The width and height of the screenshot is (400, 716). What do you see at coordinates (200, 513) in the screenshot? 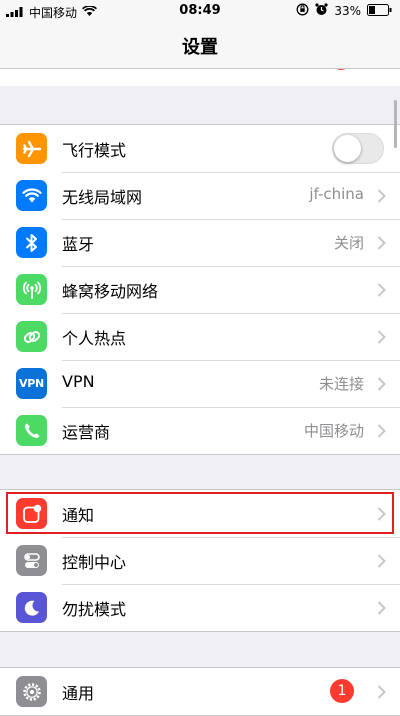
I see `settings-row-notifications: 通知` at bounding box center [200, 513].